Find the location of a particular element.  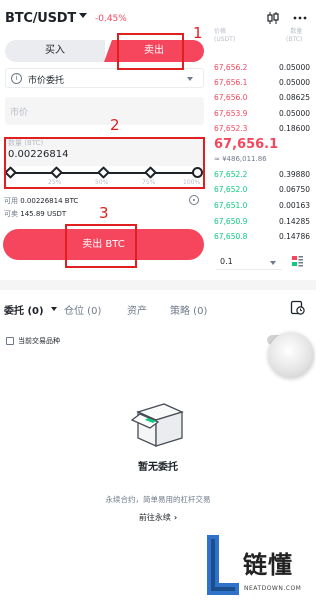

bid-row: 67,652.0 0.06750 is located at coordinates (262, 191).